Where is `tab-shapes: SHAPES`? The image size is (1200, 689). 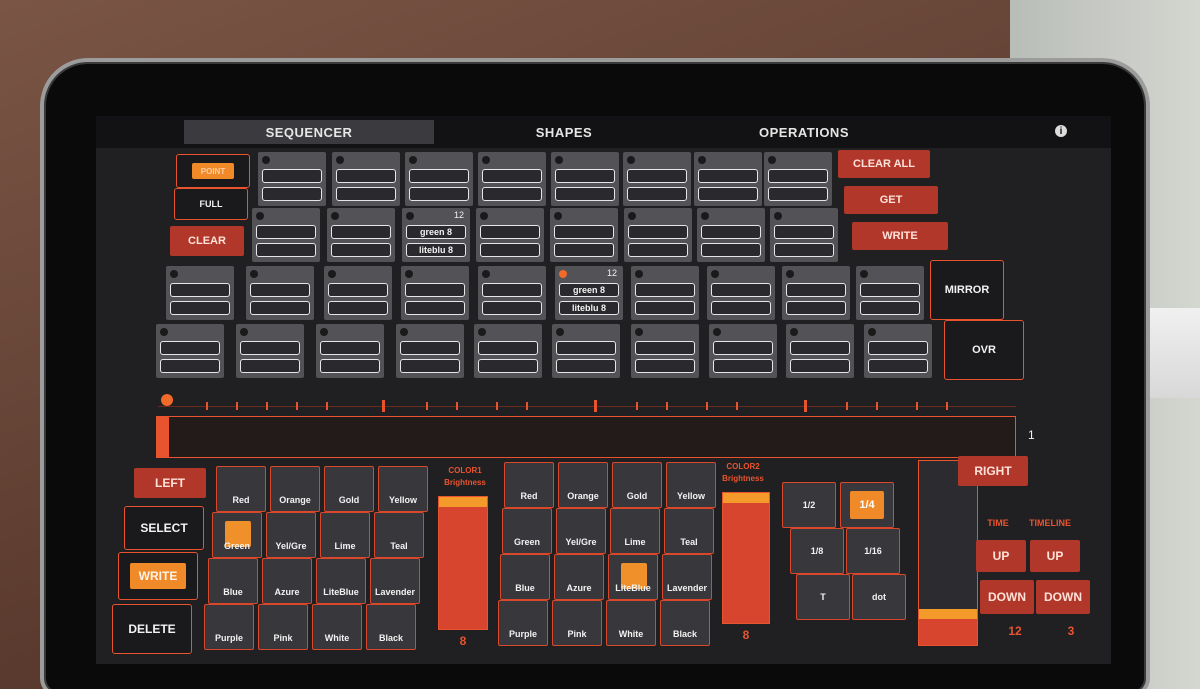
tab-shapes: SHAPES is located at coordinates (564, 132).